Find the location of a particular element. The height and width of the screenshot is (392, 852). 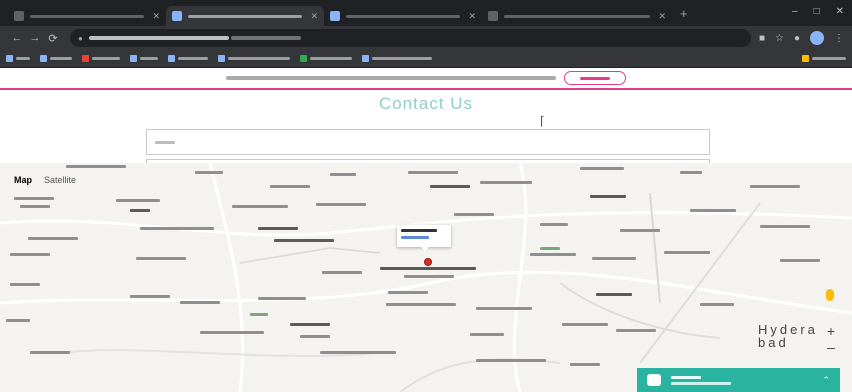

map-view-toggle: Map is located at coordinates (23, 180).